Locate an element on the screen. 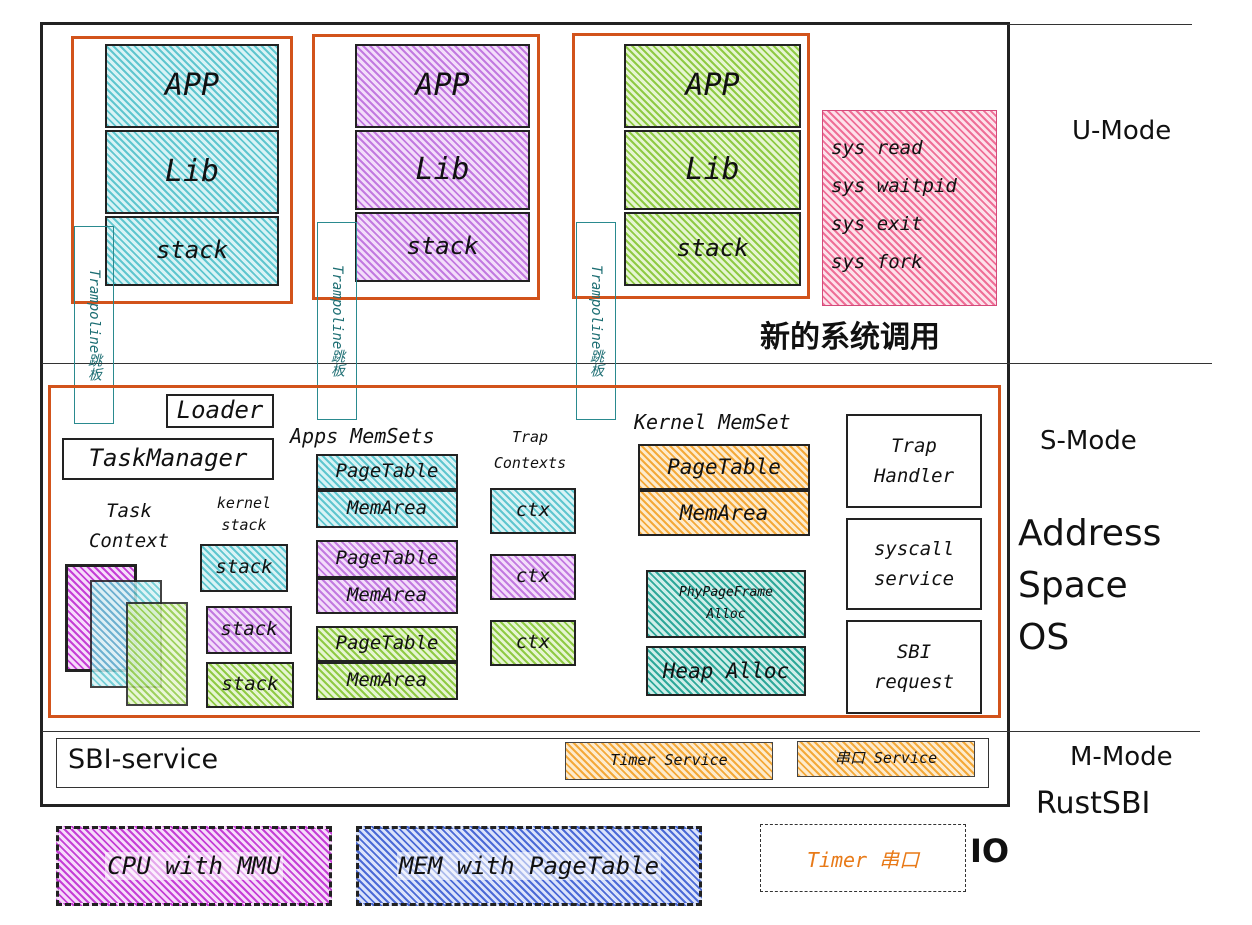  heap-alloc-box: Heap Alloc is located at coordinates (726, 671).